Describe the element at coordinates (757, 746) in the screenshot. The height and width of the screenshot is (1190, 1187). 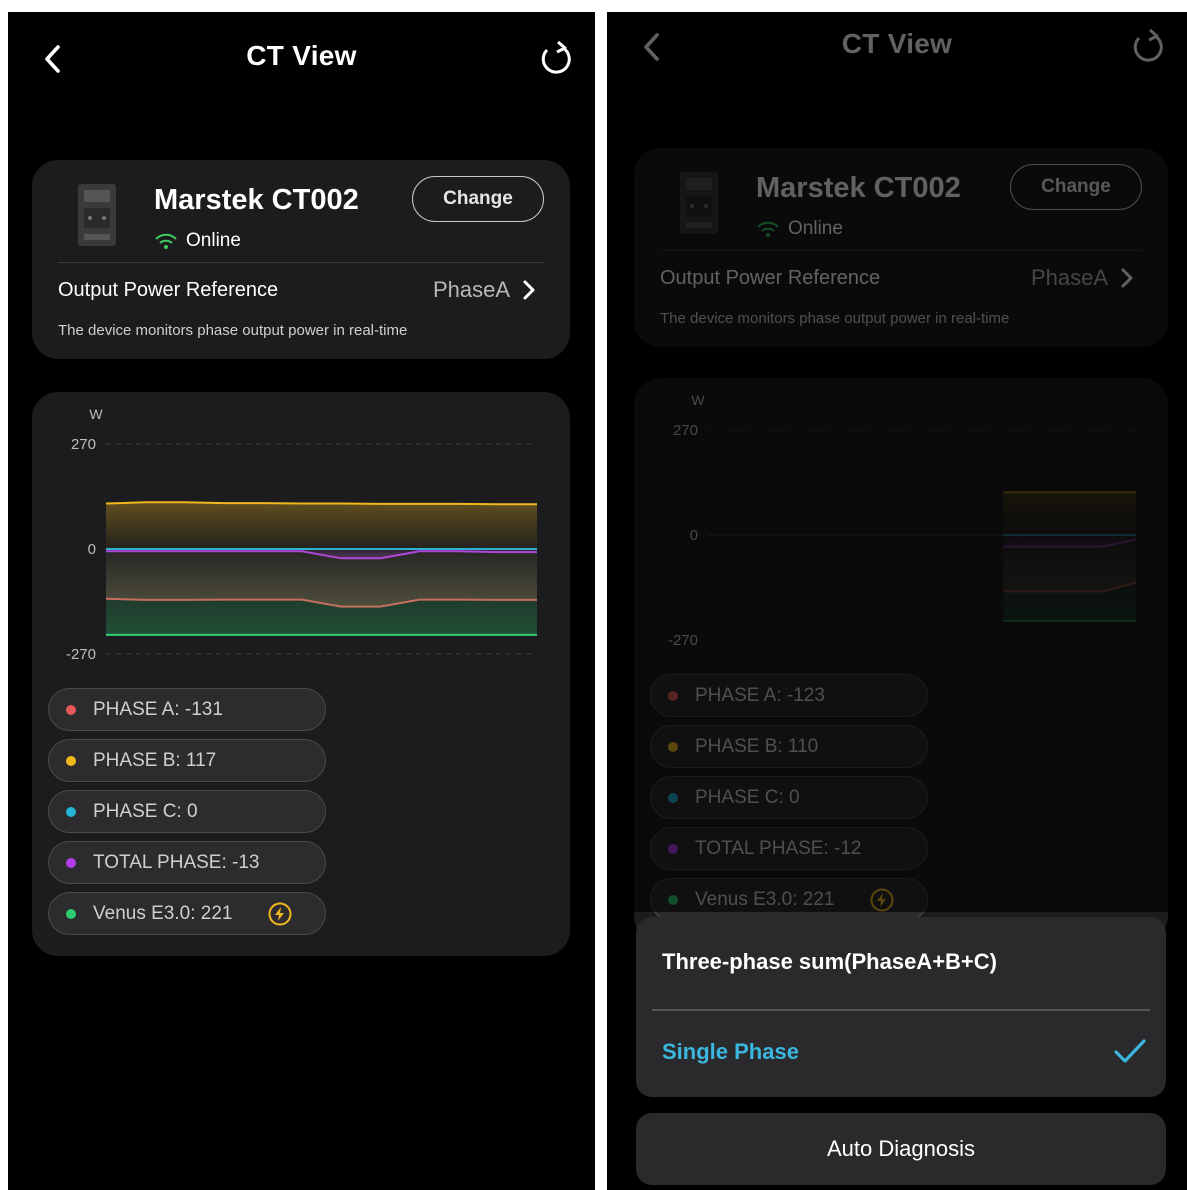
I see `legend-label: PHASE B: 110` at that location.